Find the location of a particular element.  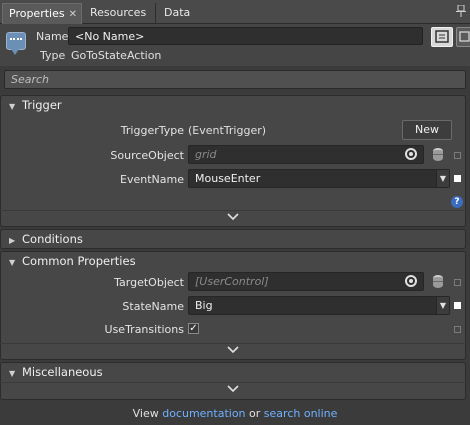

miscellaneous-section-header: ▼ Miscellaneous is located at coordinates (233, 373).